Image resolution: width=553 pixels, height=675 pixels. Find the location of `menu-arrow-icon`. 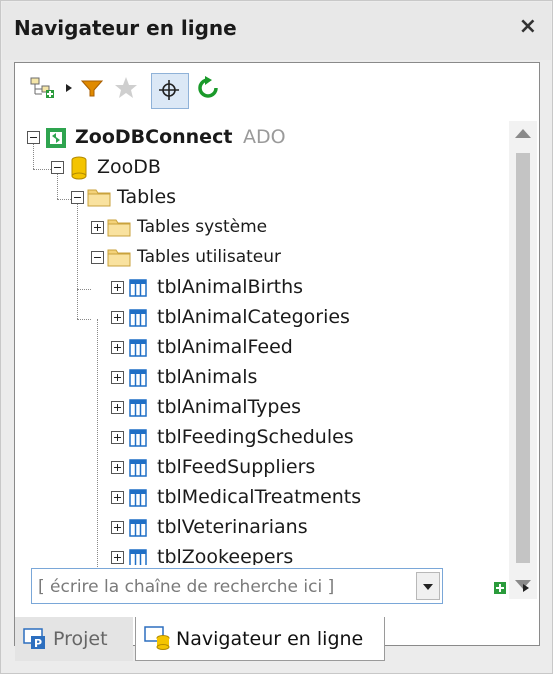

menu-arrow-icon is located at coordinates (69, 88).